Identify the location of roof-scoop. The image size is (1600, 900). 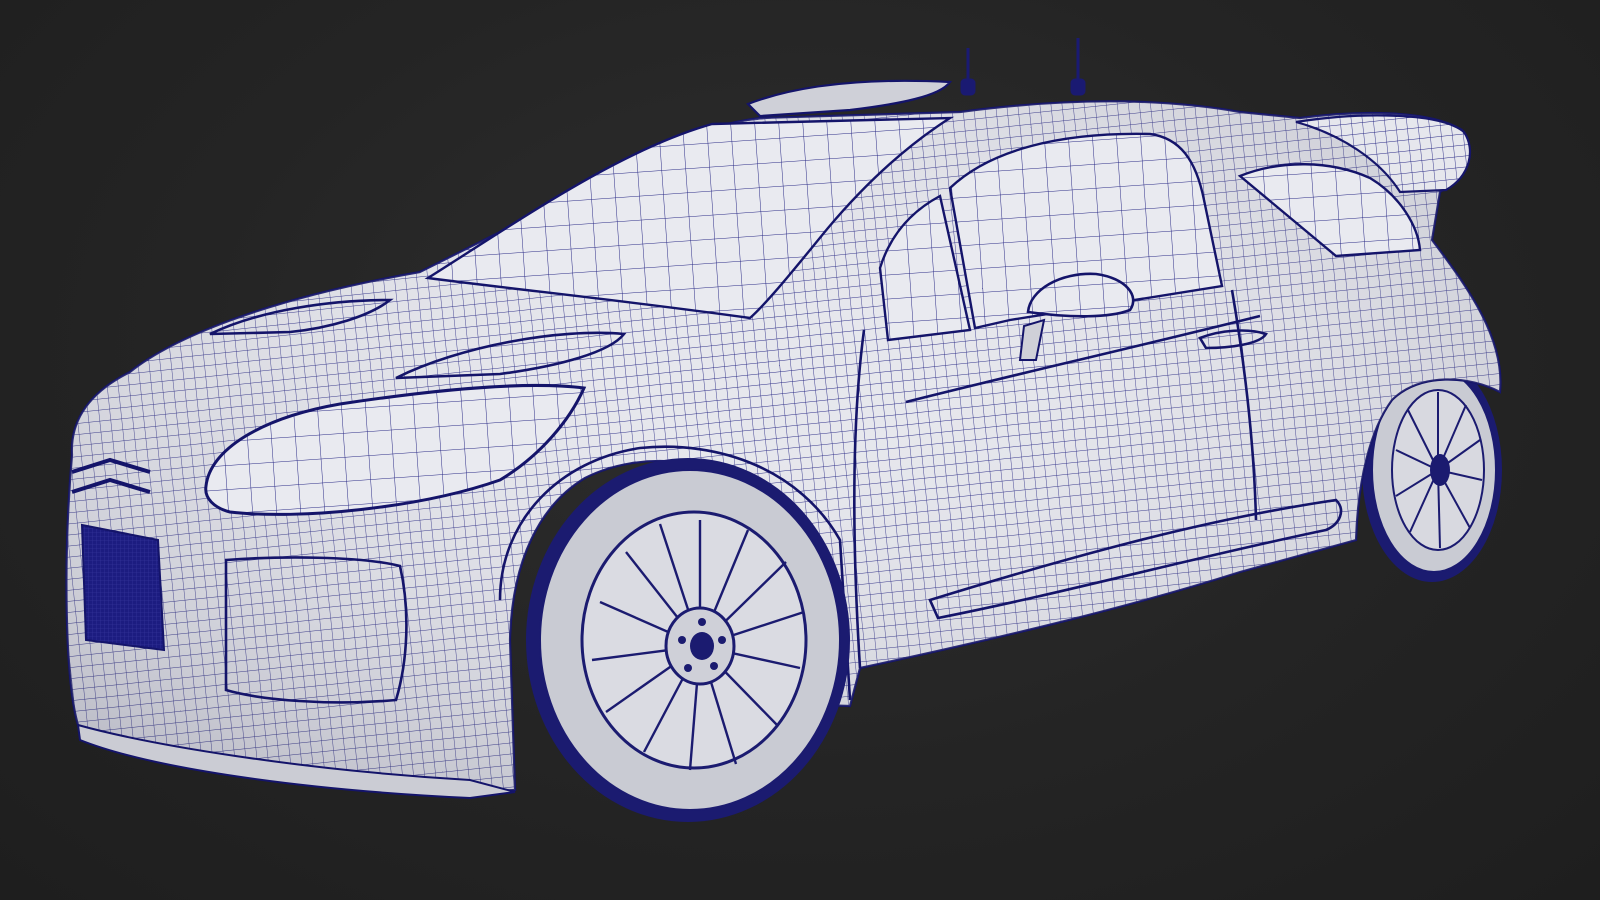
(849, 98).